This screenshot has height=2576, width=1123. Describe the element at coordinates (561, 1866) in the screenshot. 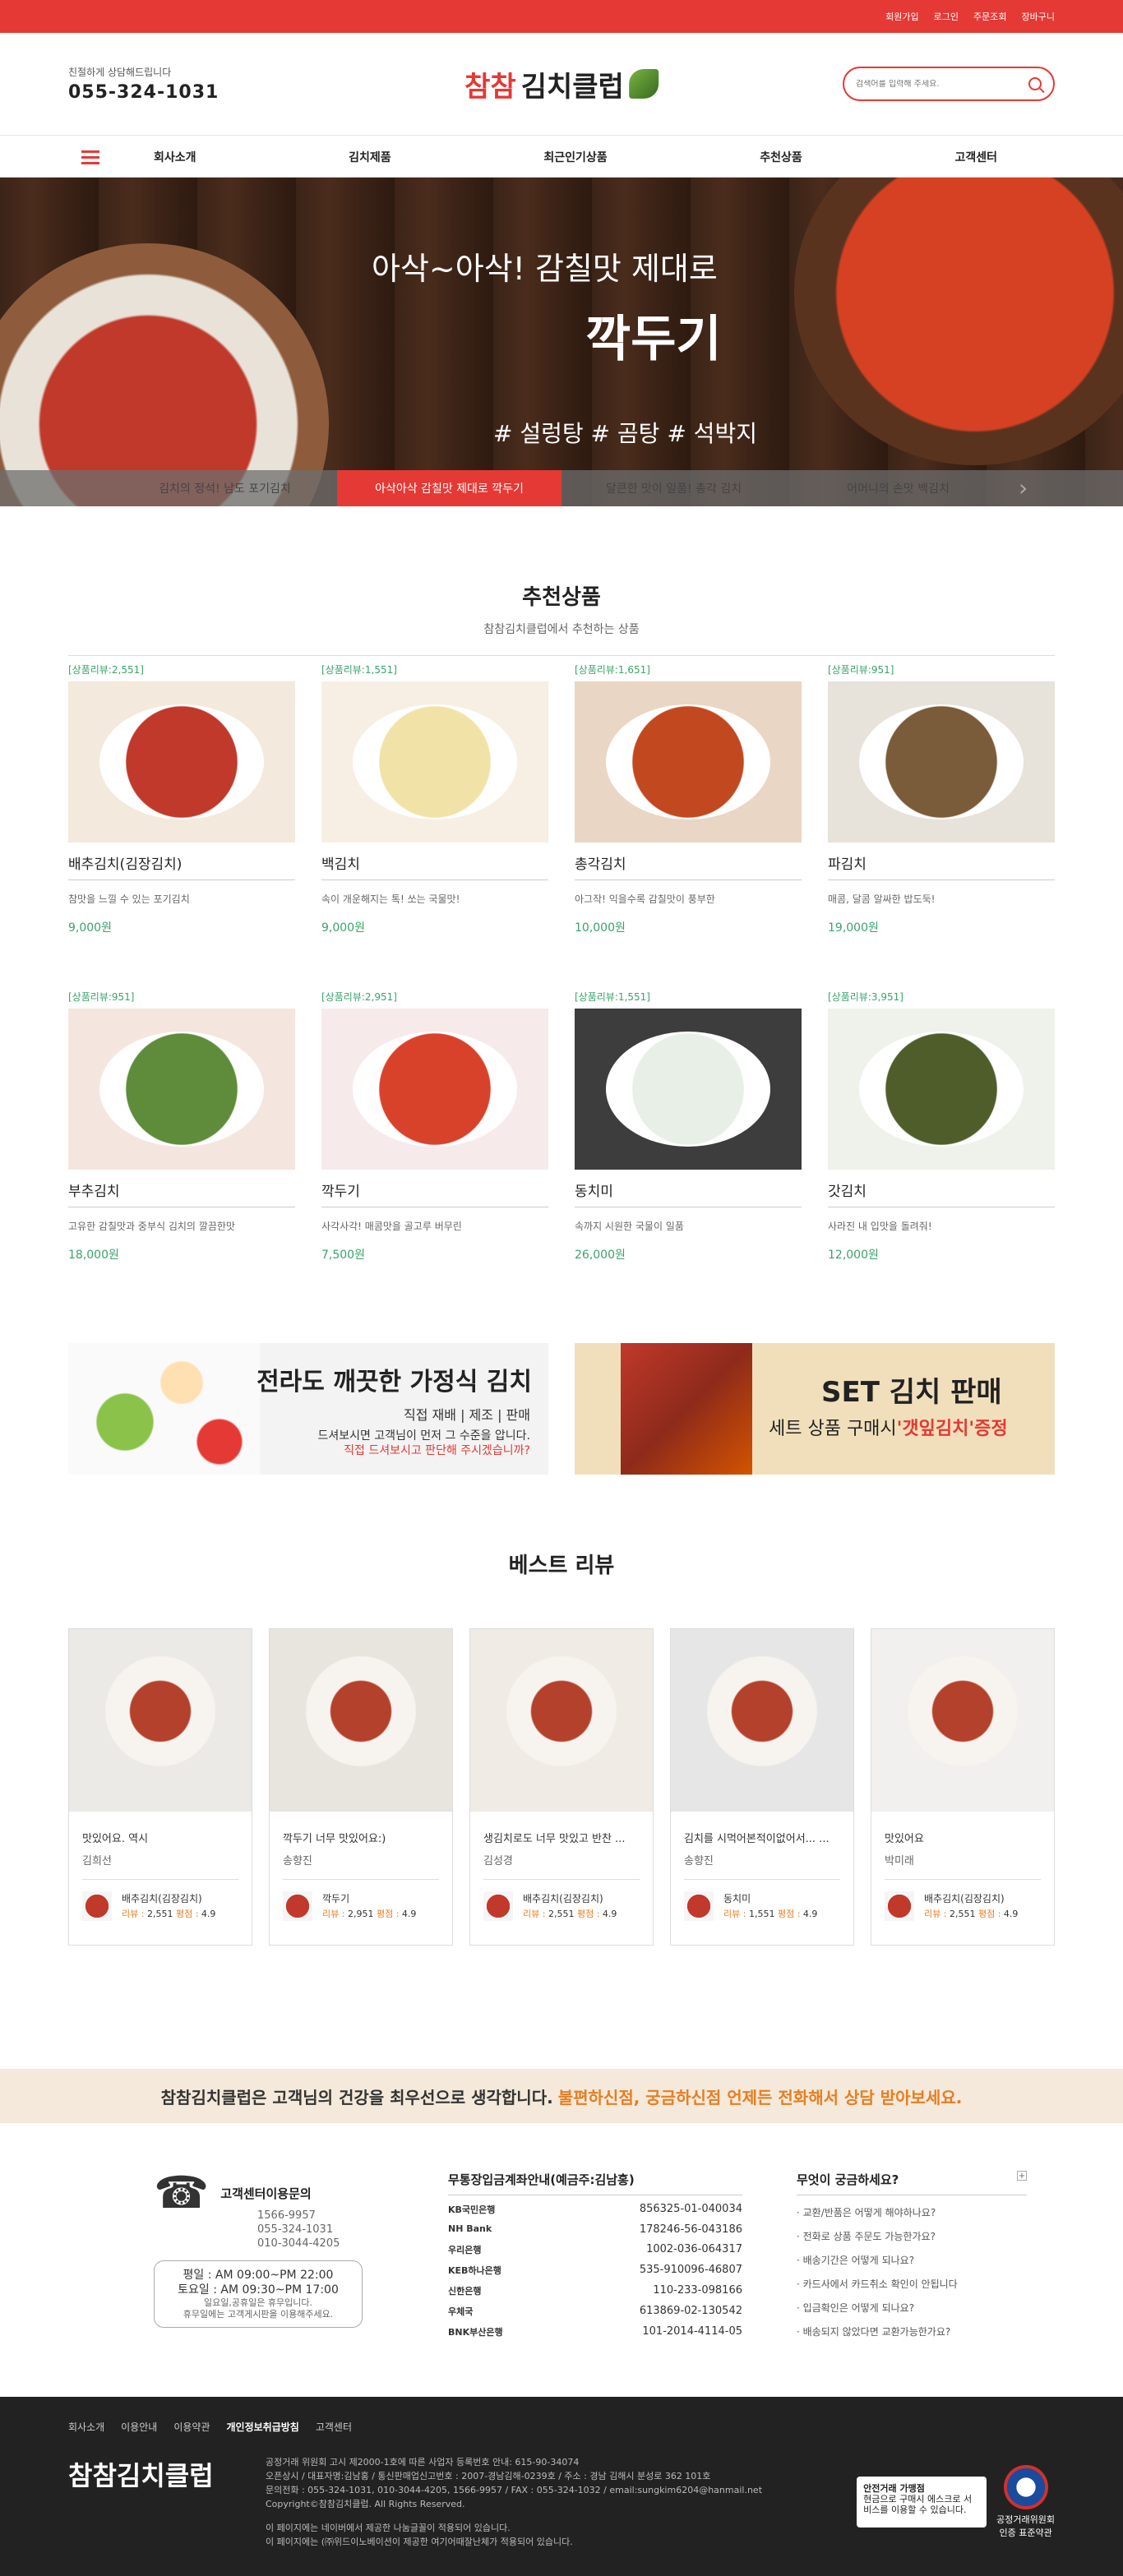

I see `review-author: 김성경` at that location.